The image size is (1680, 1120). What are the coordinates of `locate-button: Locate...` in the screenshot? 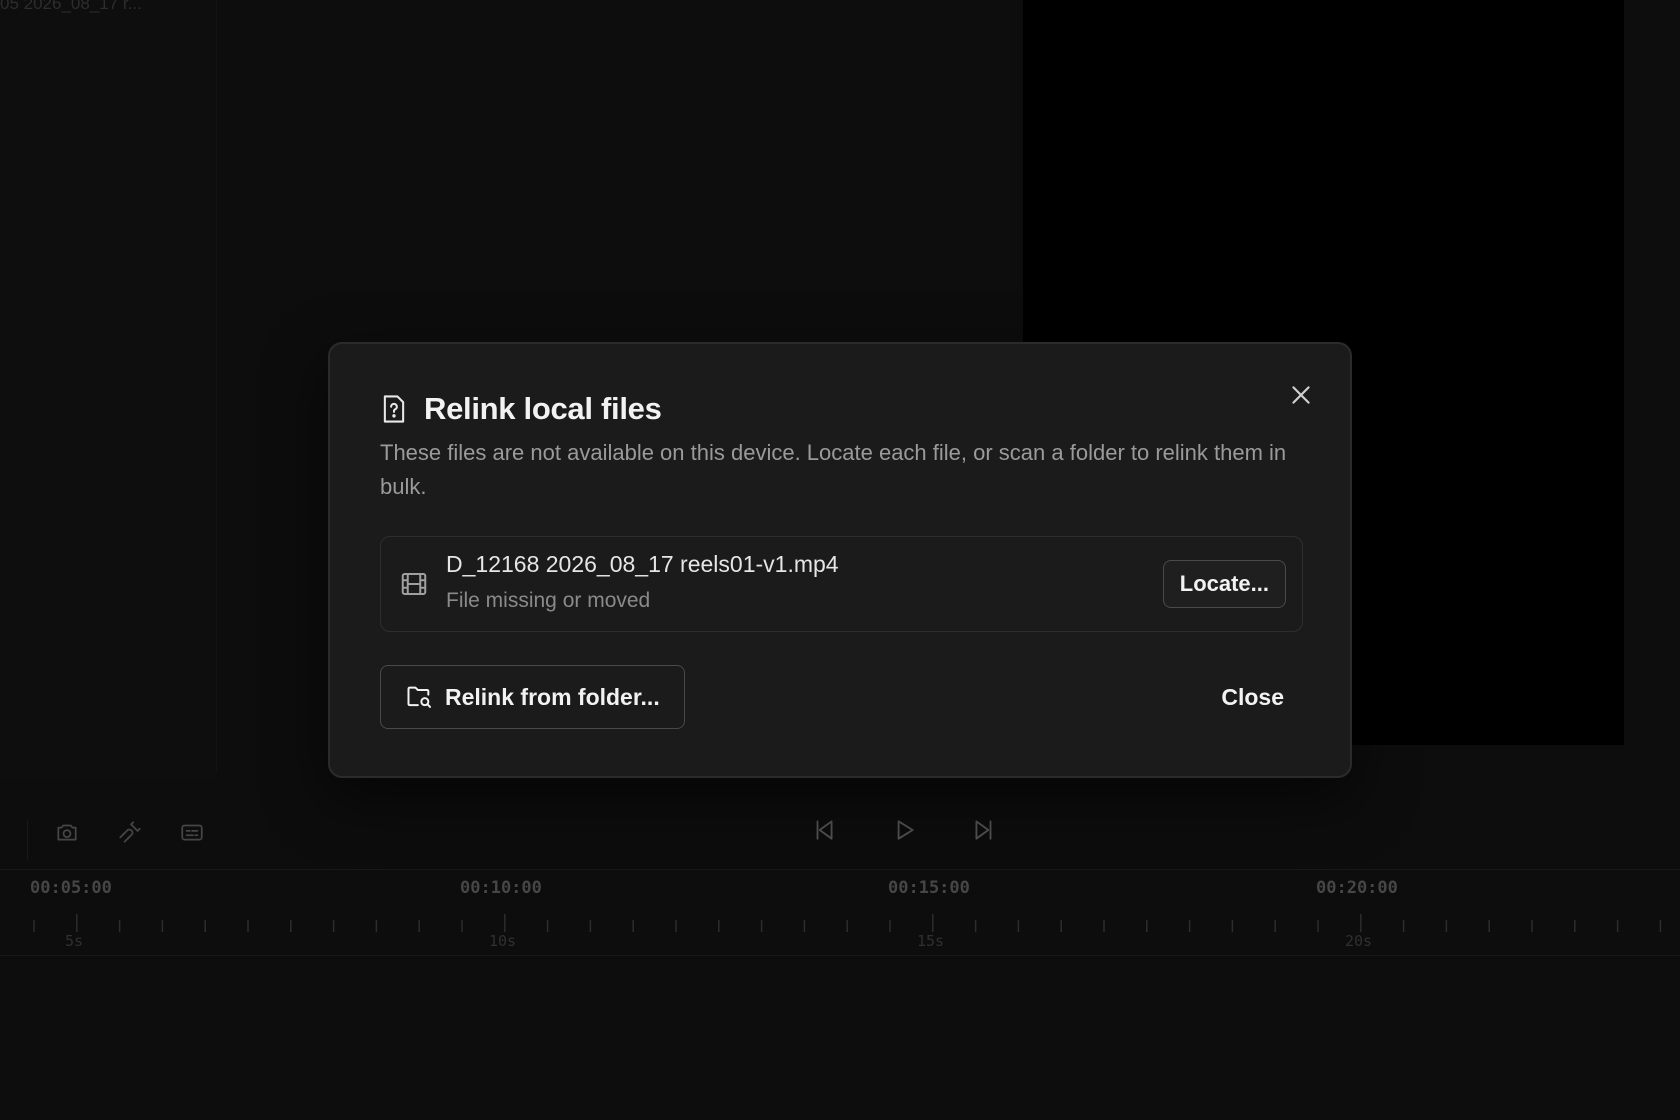 It's located at (1224, 584).